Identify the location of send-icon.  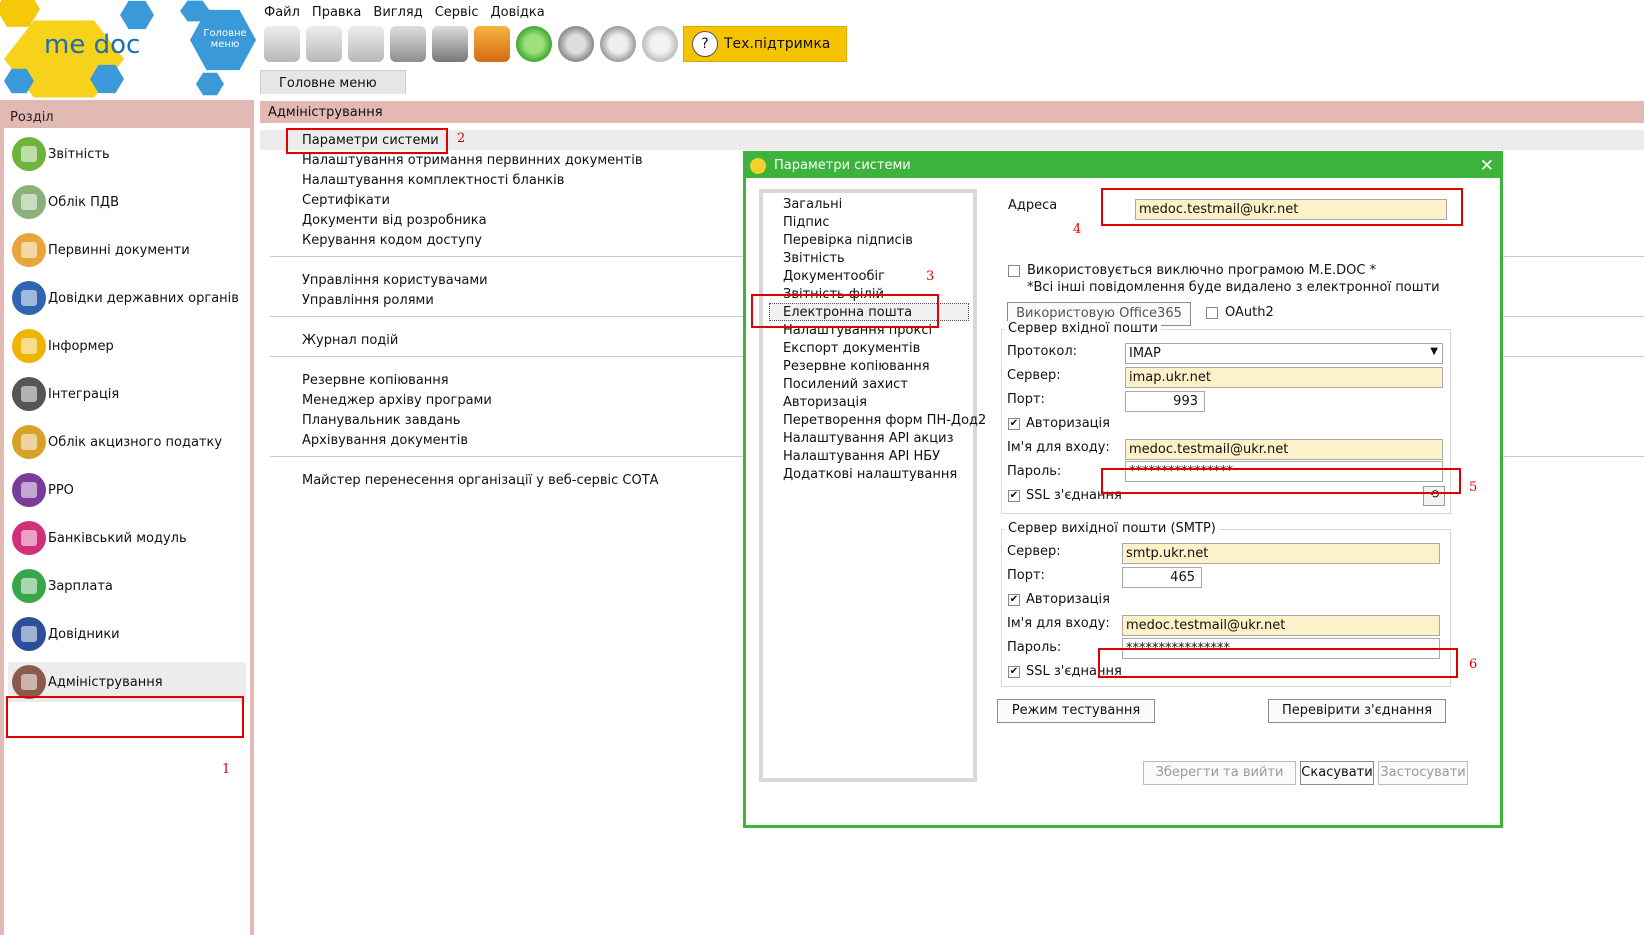
(492, 44).